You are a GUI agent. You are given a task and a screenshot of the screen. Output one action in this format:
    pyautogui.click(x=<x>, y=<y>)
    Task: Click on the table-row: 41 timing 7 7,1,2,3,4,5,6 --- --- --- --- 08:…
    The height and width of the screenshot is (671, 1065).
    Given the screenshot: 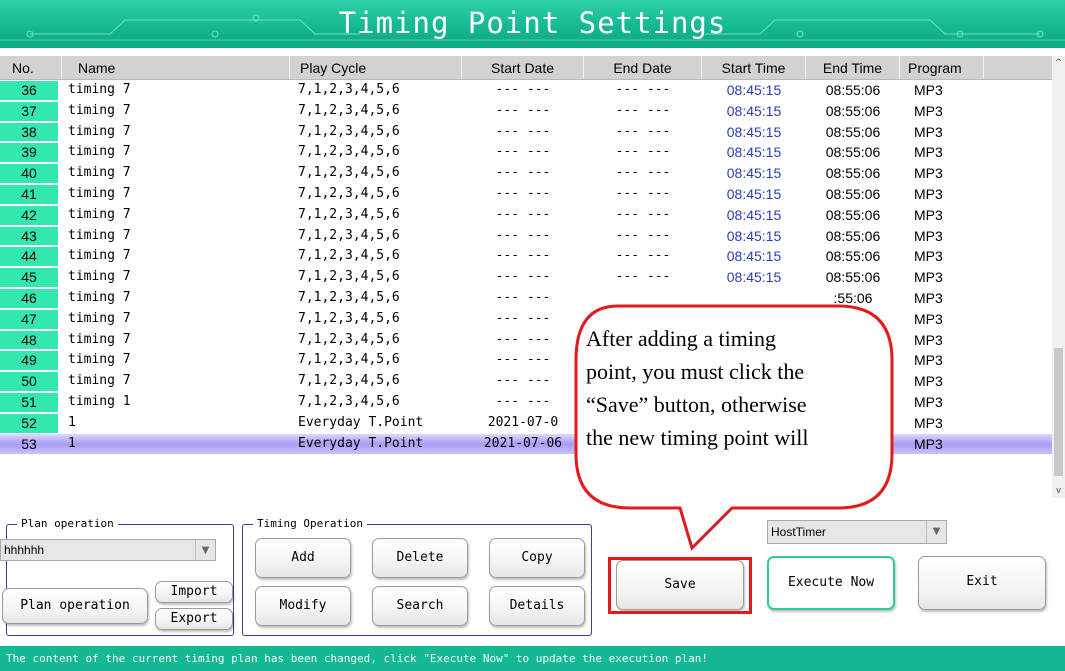 What is the action you would take?
    pyautogui.click(x=526, y=194)
    